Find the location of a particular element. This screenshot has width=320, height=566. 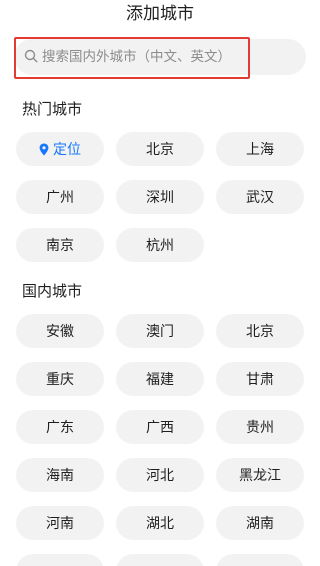

province-chip-hubei: 湖北 is located at coordinates (160, 523).